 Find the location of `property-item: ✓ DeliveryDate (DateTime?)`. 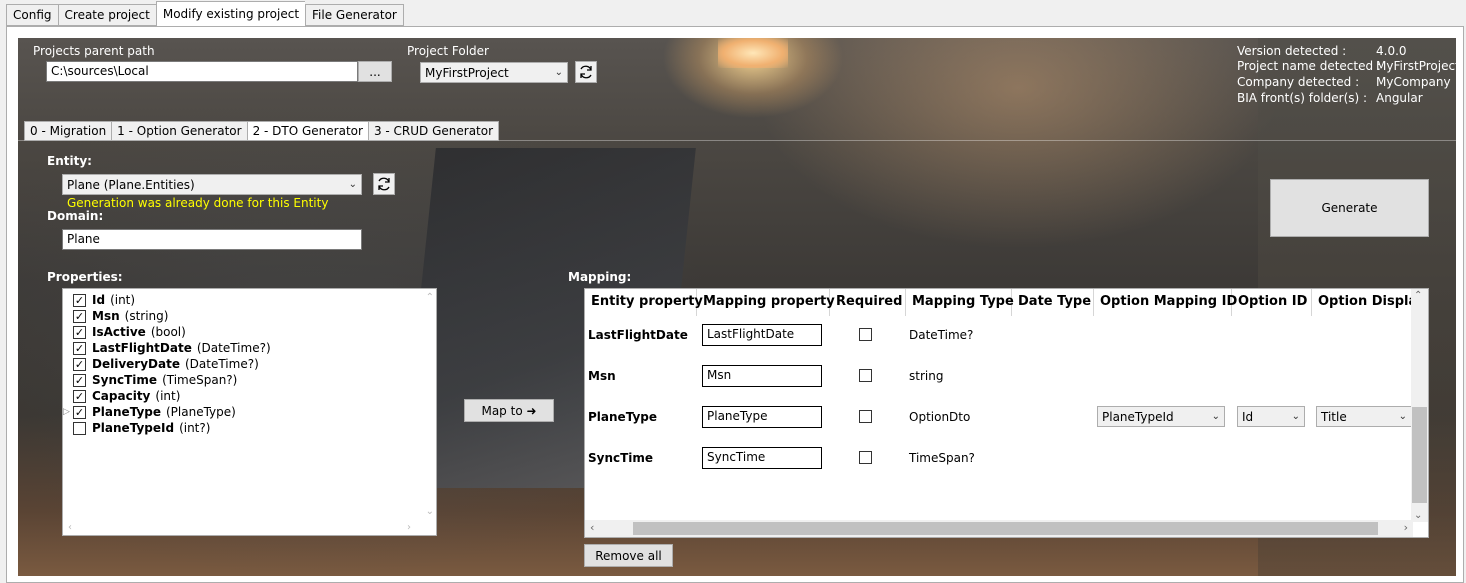

property-item: ✓ DeliveryDate (DateTime?) is located at coordinates (172, 364).